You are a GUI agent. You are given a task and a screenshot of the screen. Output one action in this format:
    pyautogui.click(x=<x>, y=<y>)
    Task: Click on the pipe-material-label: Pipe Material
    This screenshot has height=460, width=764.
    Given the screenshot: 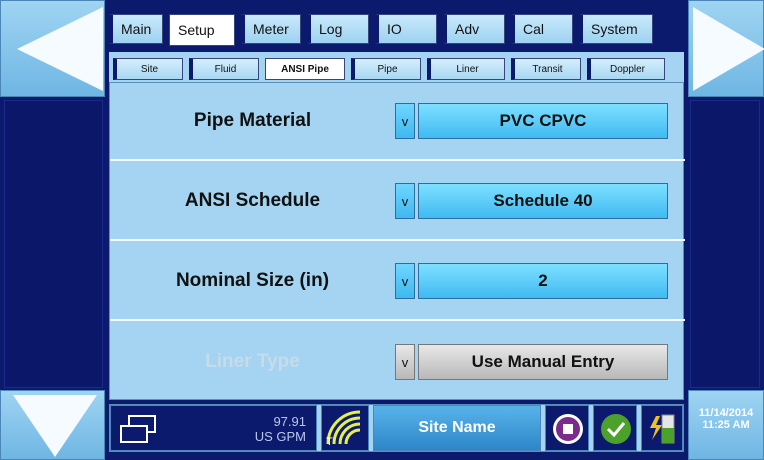 What is the action you would take?
    pyautogui.click(x=252, y=120)
    